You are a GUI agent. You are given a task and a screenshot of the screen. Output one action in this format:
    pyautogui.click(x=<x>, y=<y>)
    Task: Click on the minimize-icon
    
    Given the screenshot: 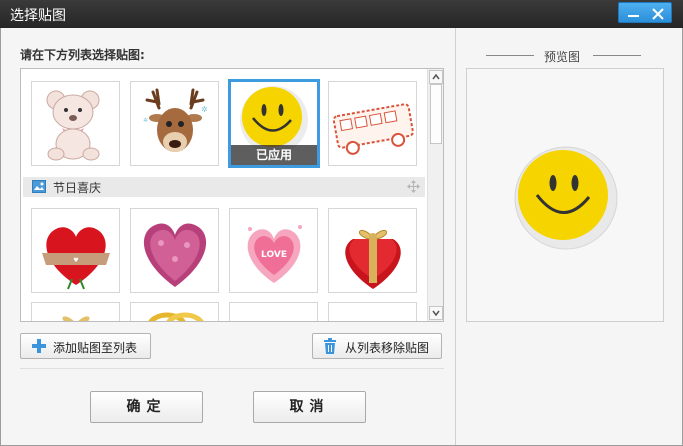 What is the action you would take?
    pyautogui.click(x=633, y=16)
    